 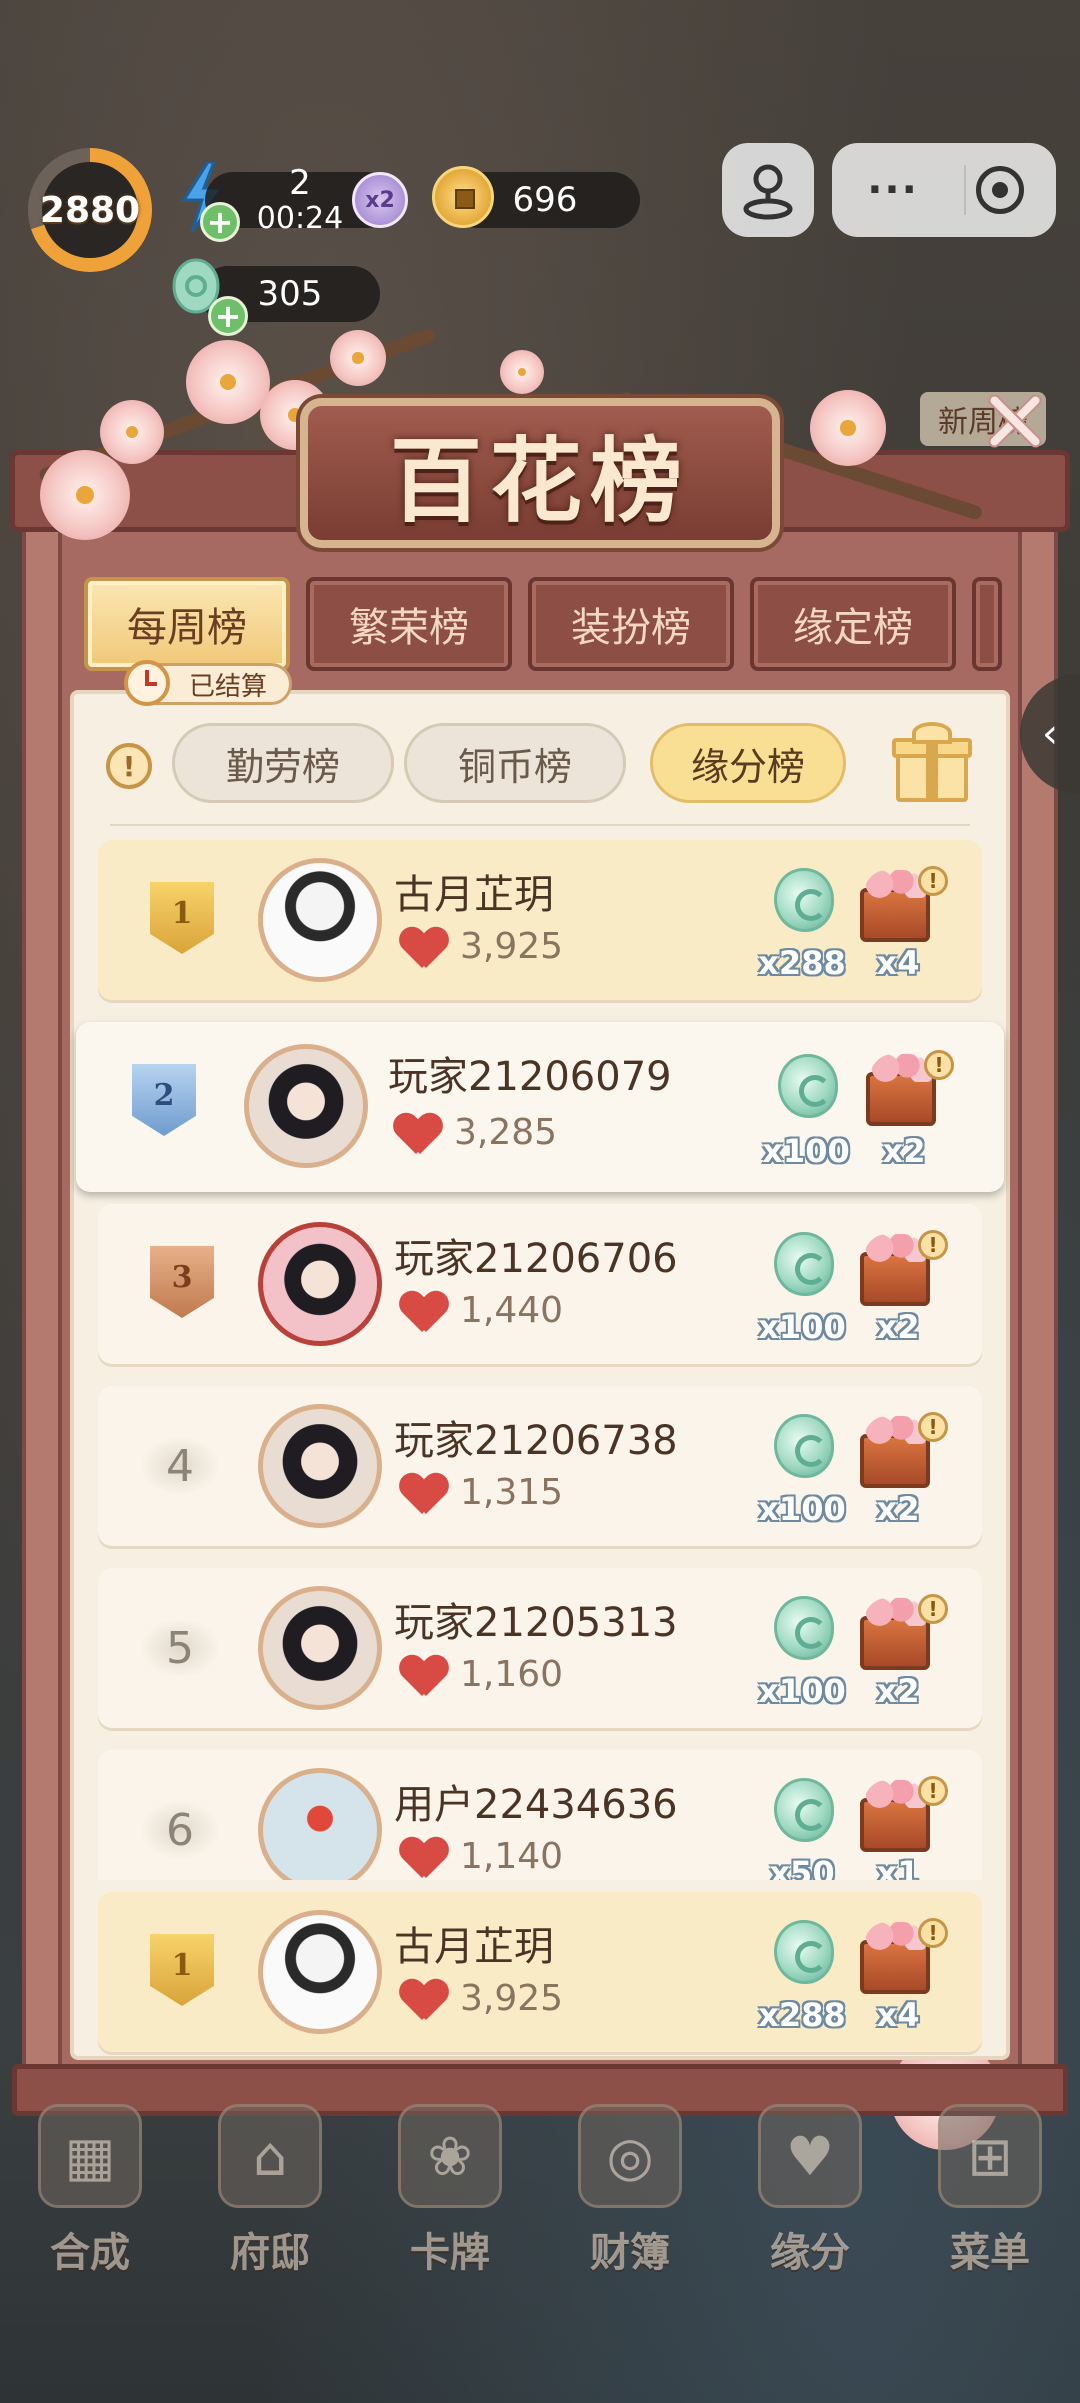 I want to click on my-ranking-row: 1 古月芷玥 3,925 x288 ! x4, so click(x=540, y=1972).